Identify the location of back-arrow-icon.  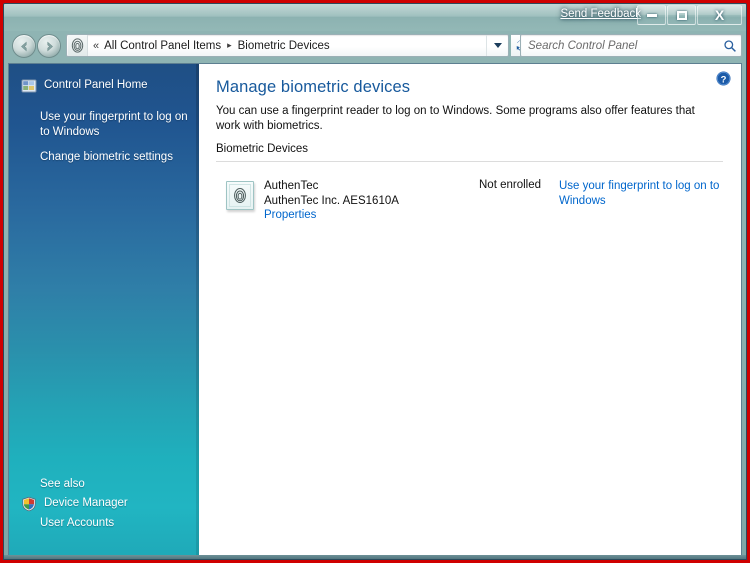
(23, 46).